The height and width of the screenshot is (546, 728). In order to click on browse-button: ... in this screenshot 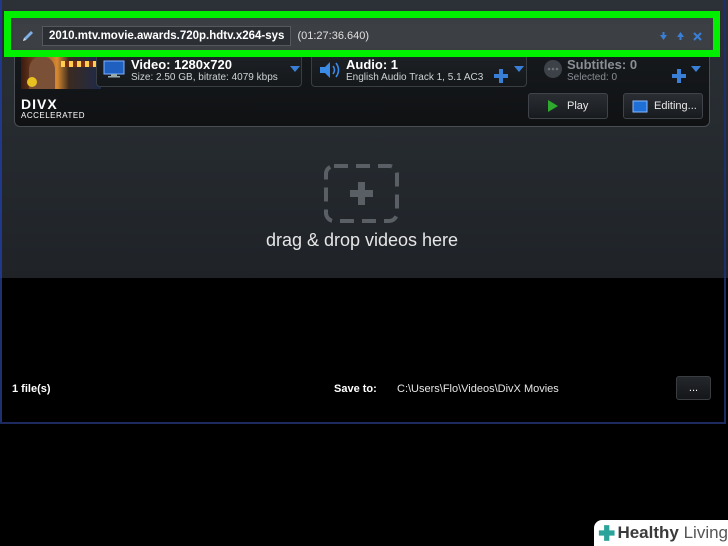, I will do `click(693, 388)`.